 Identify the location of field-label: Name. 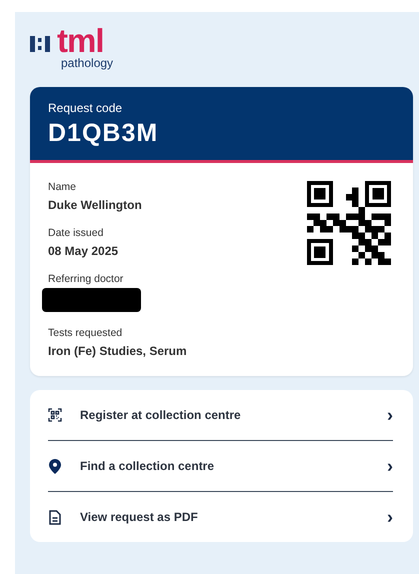
(63, 187).